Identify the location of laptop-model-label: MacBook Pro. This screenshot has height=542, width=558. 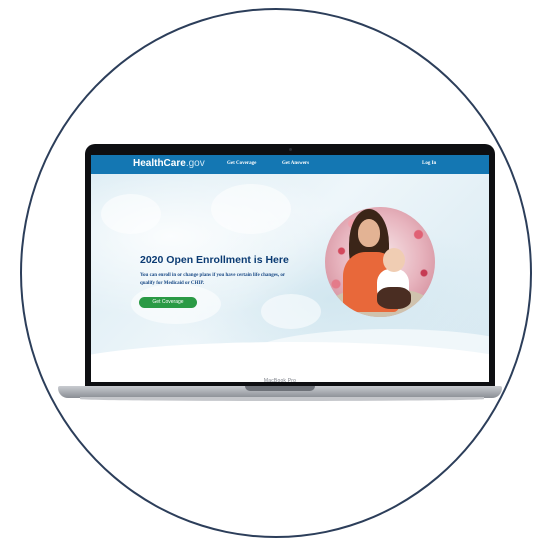
(280, 381).